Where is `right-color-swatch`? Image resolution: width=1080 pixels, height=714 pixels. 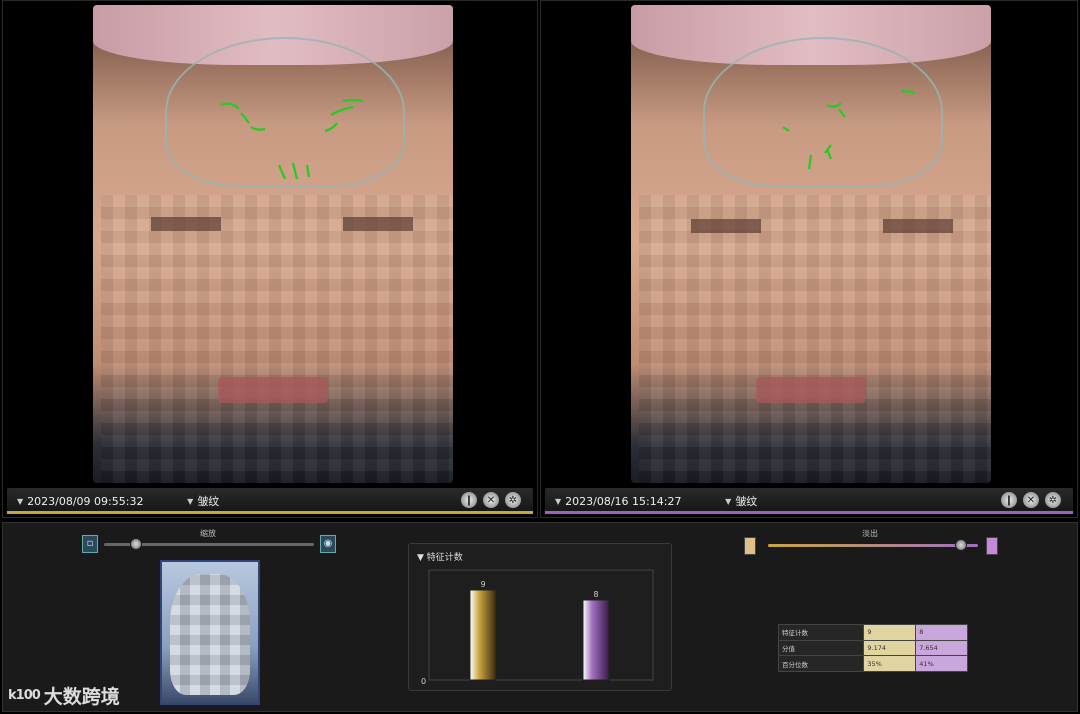
right-color-swatch is located at coordinates (992, 546).